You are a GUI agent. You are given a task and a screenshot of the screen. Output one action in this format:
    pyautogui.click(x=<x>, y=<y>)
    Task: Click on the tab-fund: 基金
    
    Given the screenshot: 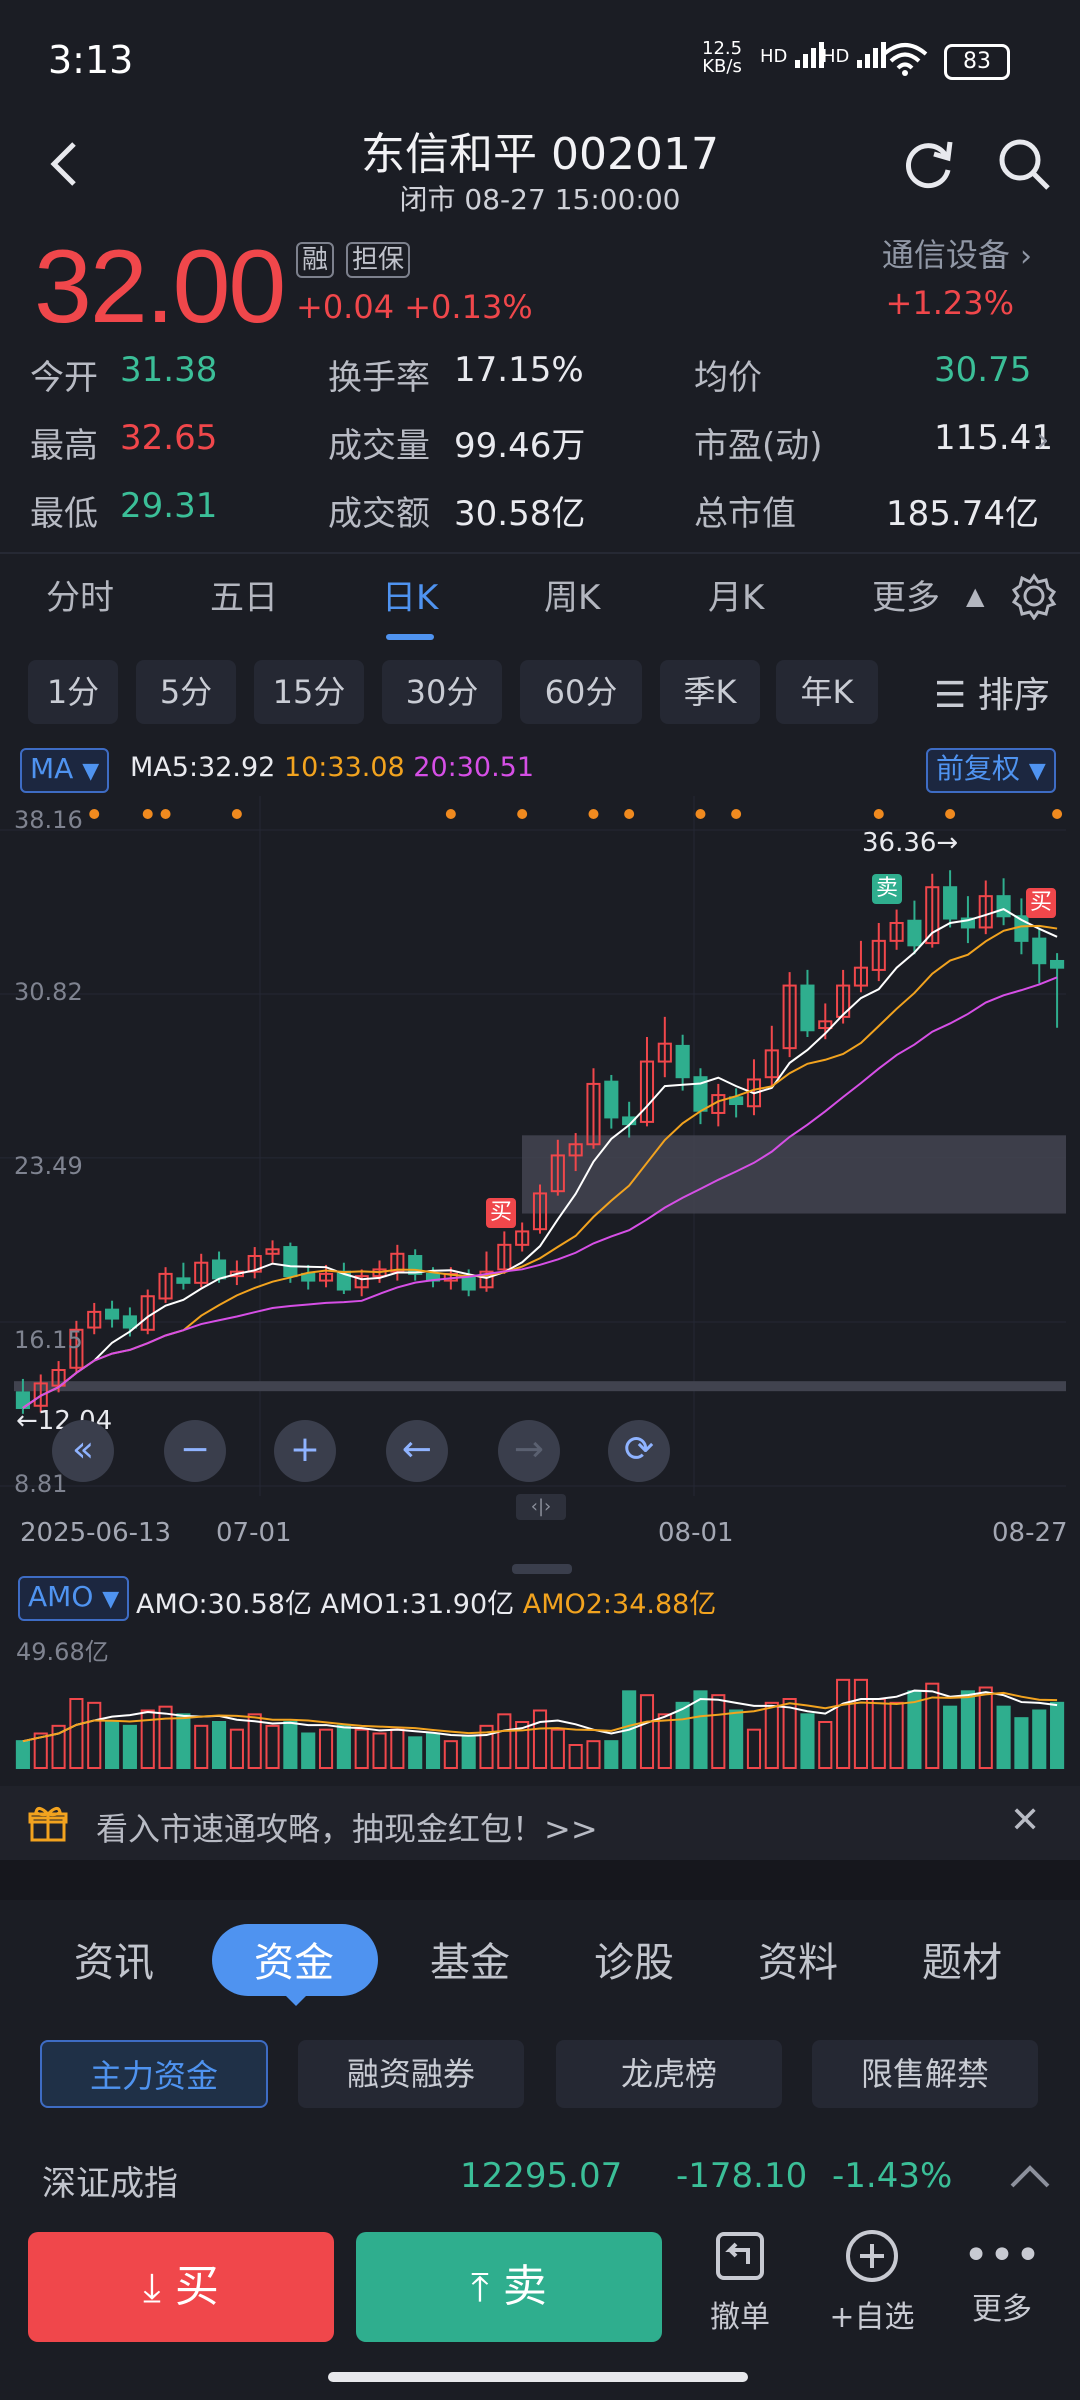 What is the action you would take?
    pyautogui.click(x=470, y=1959)
    